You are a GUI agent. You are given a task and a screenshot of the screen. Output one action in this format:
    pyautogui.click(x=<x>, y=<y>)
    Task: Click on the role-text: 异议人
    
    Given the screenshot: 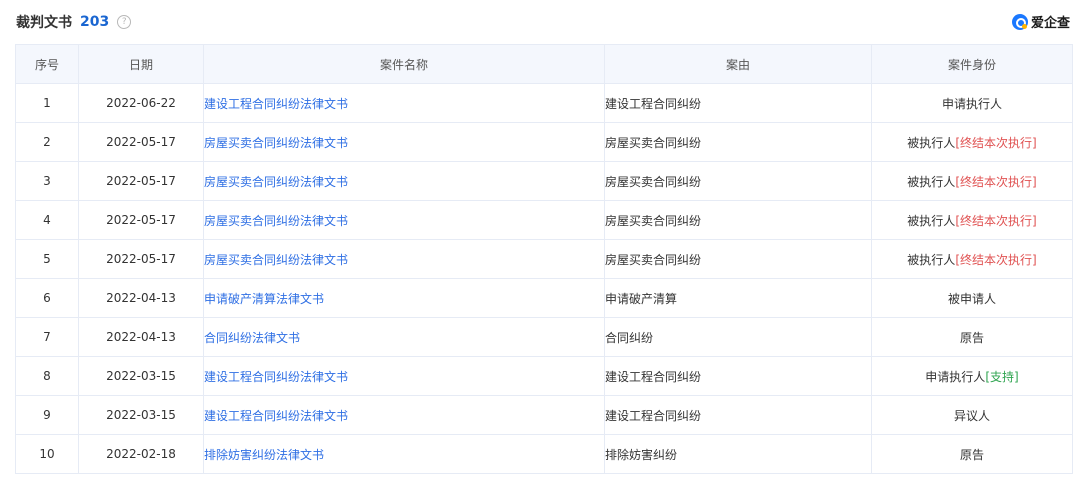 What is the action you would take?
    pyautogui.click(x=971, y=415)
    